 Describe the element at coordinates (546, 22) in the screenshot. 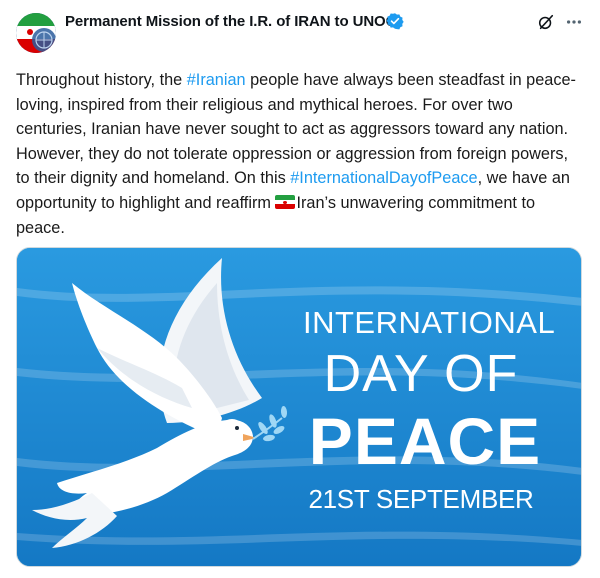

I see `grok-icon` at that location.